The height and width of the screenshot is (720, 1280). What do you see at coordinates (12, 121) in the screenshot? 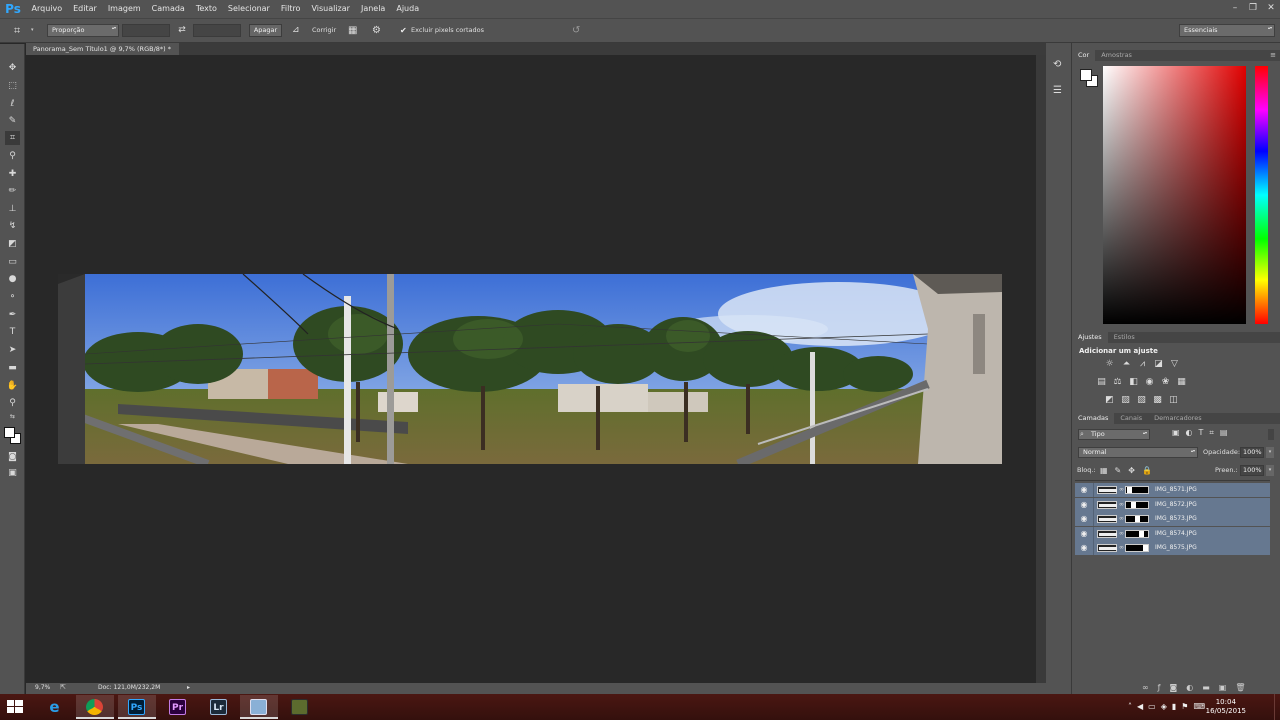
I see `quick-select-tool-icon: ✎` at bounding box center [12, 121].